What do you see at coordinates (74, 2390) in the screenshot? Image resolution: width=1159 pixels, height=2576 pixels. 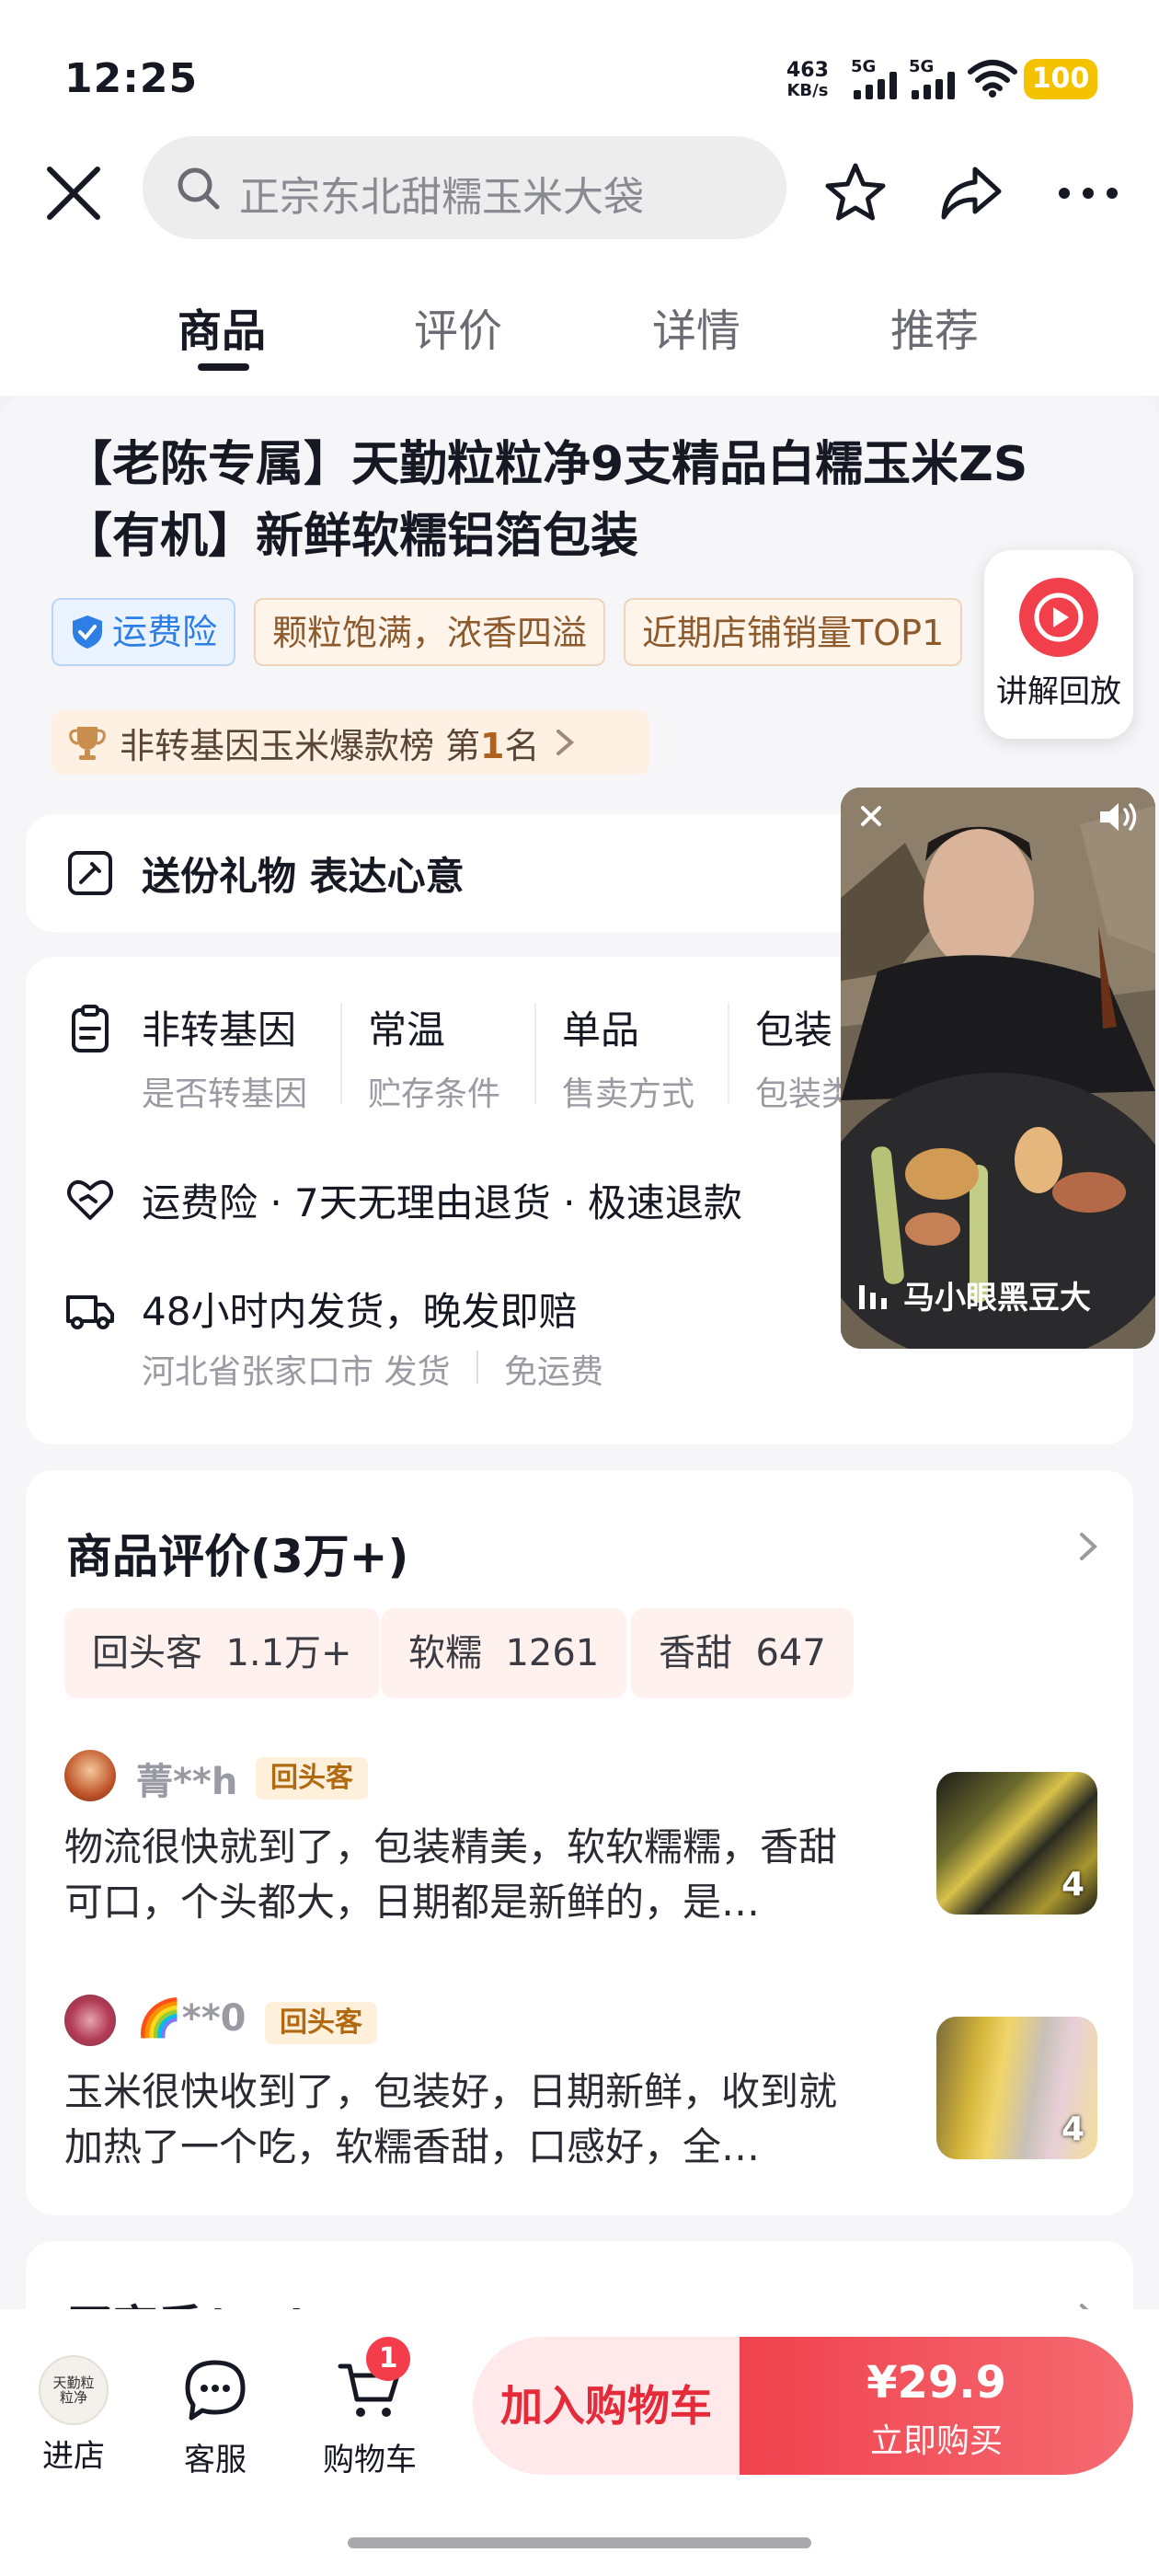 I see `store-logo: 天勤粒粒净` at bounding box center [74, 2390].